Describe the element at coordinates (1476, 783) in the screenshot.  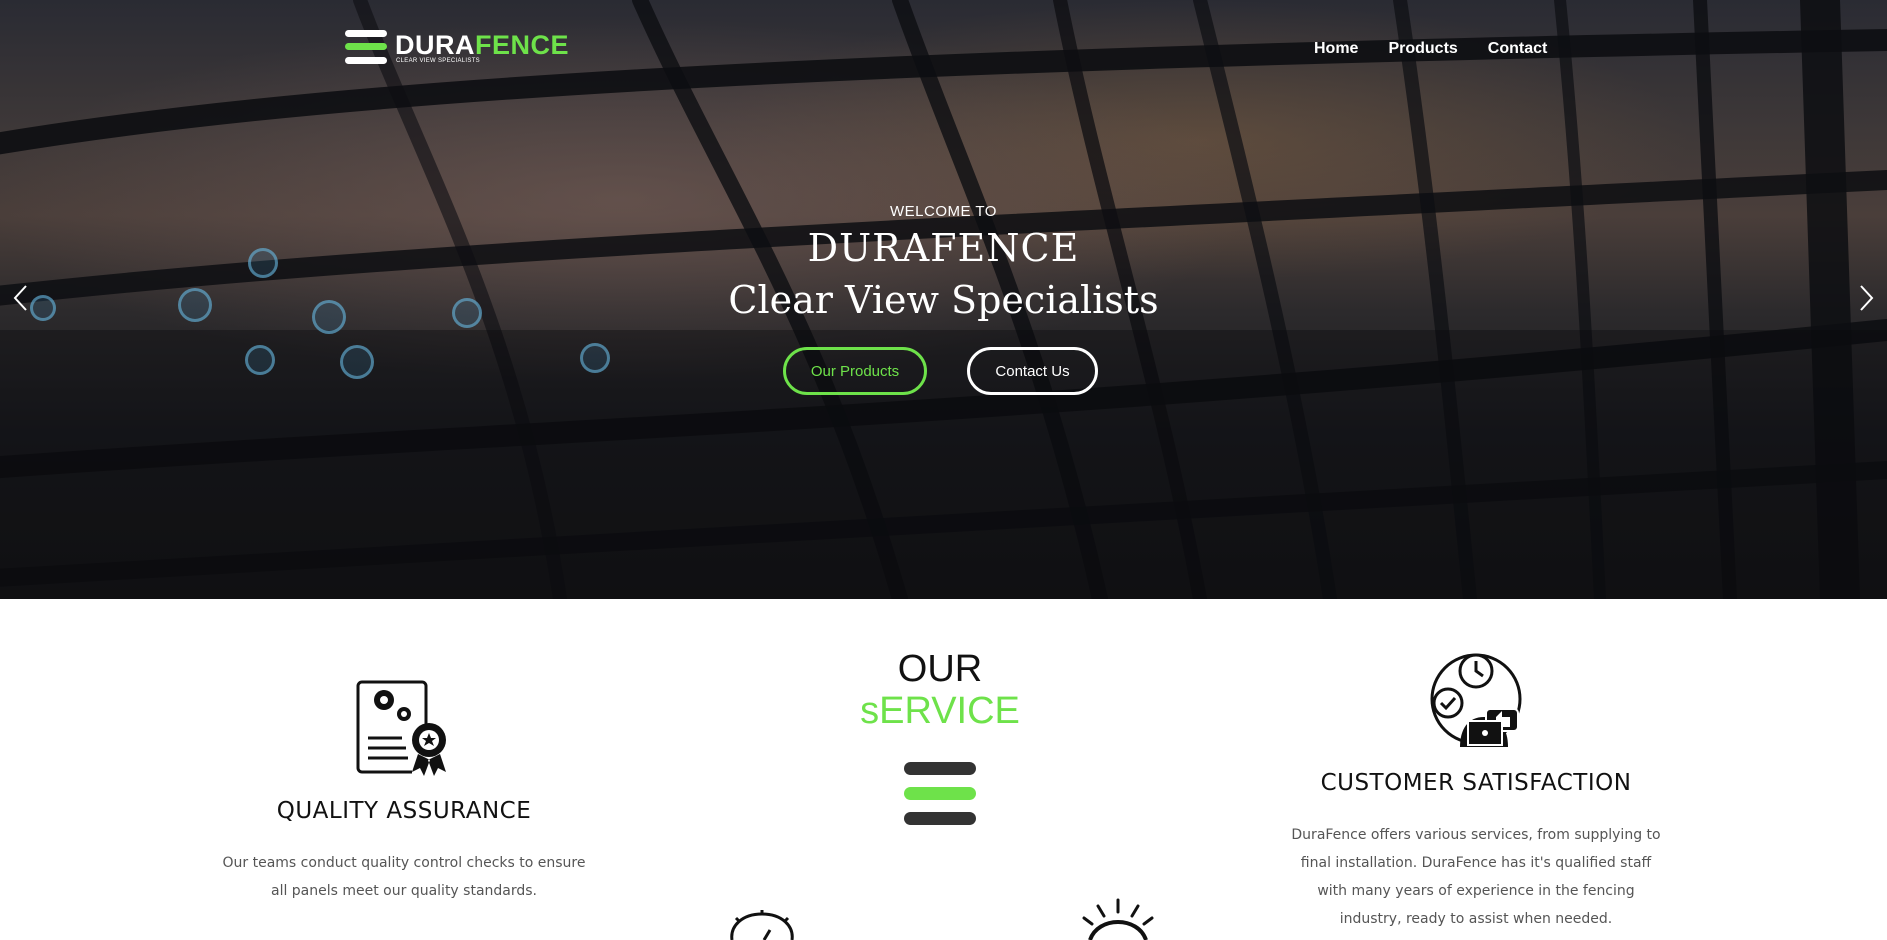
I see `customer-satisfaction-title: CUSTOMER SATISFACTION` at that location.